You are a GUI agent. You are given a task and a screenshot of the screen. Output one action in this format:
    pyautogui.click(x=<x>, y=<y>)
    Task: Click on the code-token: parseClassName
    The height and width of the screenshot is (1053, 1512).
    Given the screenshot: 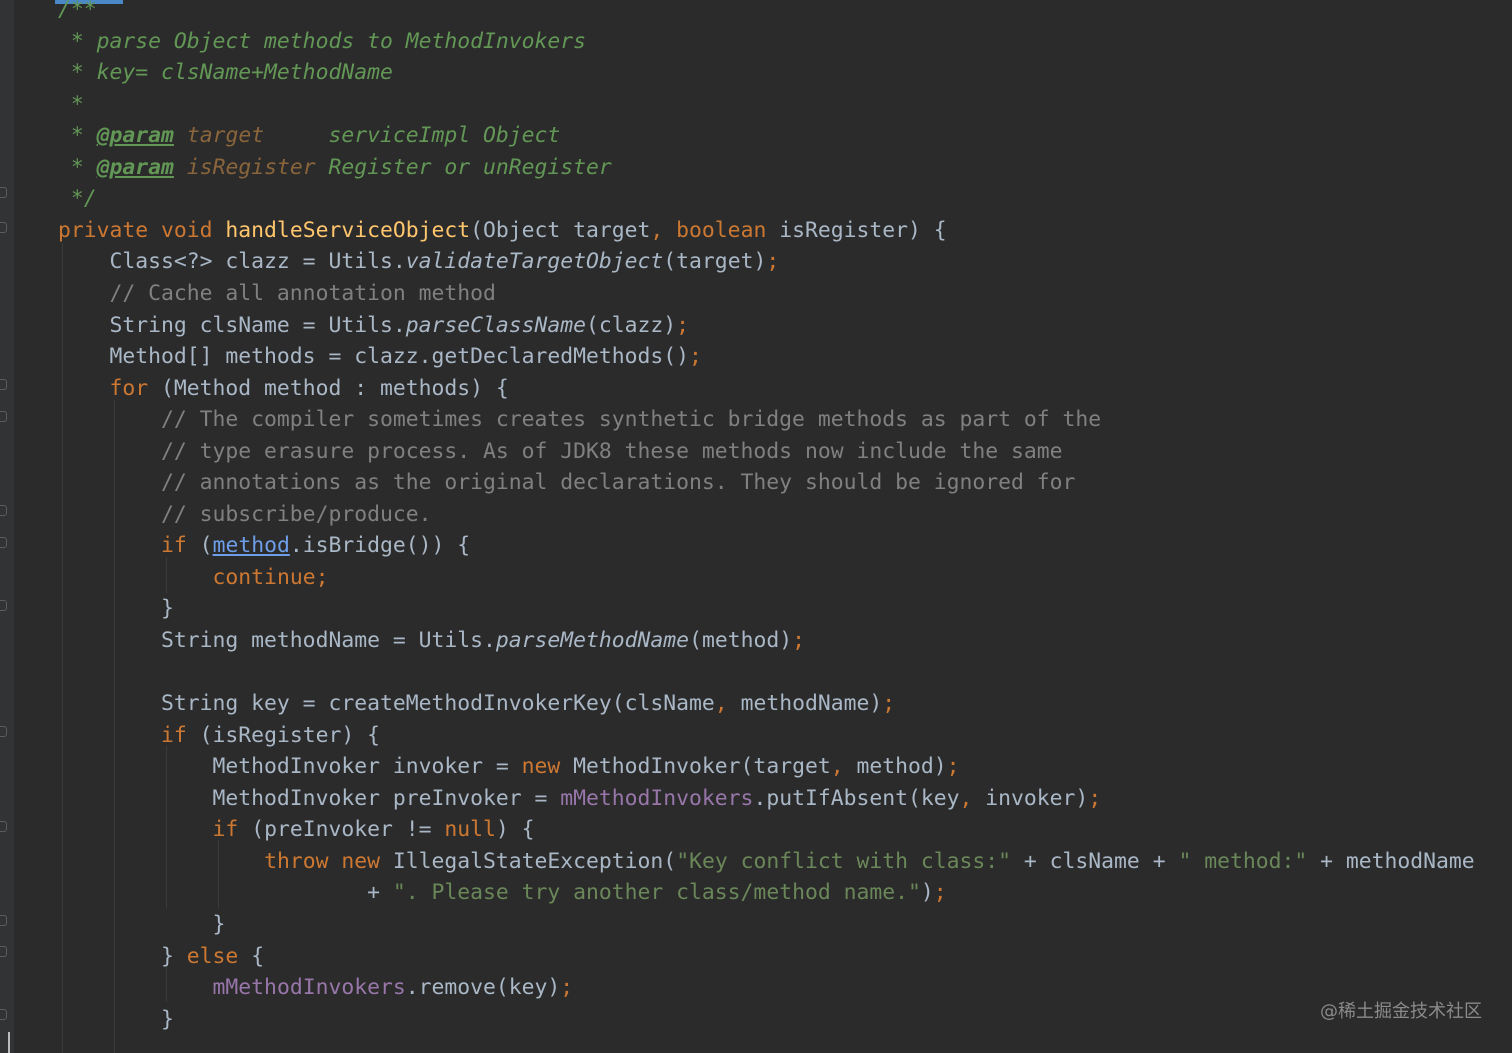 What is the action you would take?
    pyautogui.click(x=496, y=325)
    